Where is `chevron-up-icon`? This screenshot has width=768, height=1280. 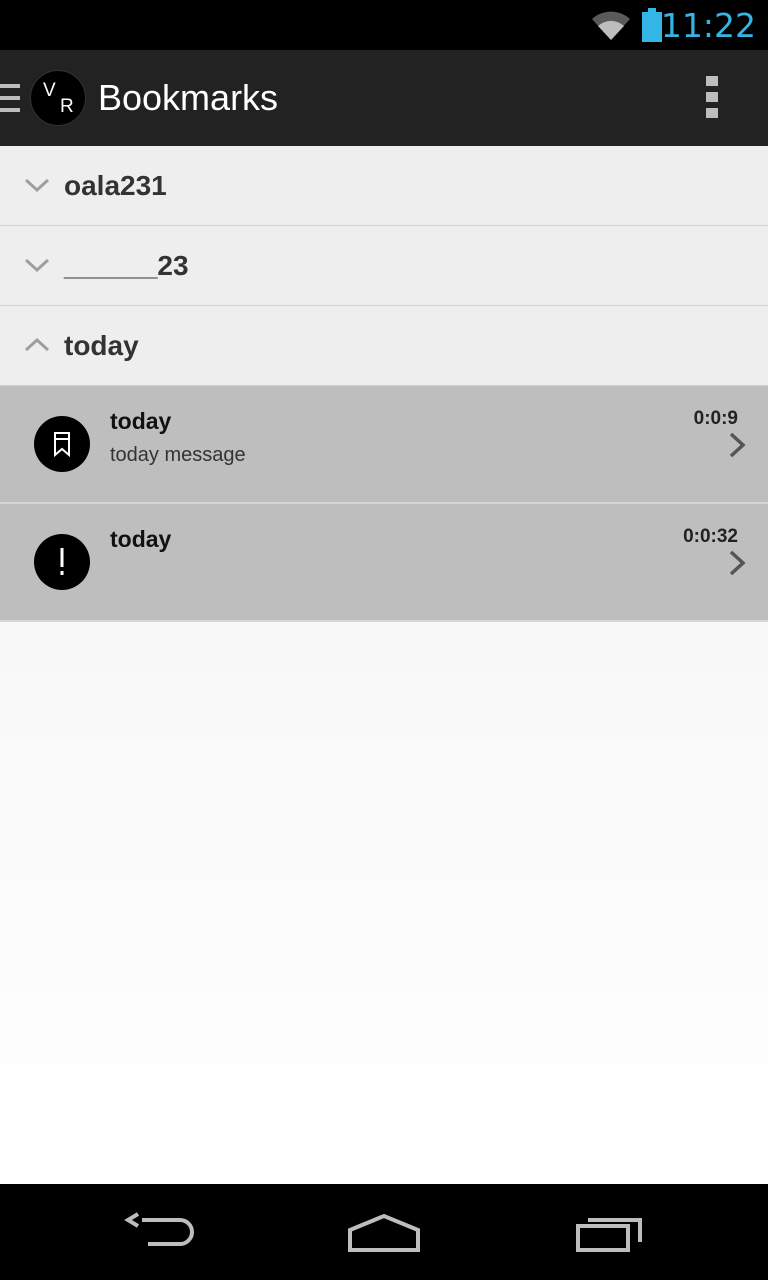
chevron-up-icon is located at coordinates (37, 344).